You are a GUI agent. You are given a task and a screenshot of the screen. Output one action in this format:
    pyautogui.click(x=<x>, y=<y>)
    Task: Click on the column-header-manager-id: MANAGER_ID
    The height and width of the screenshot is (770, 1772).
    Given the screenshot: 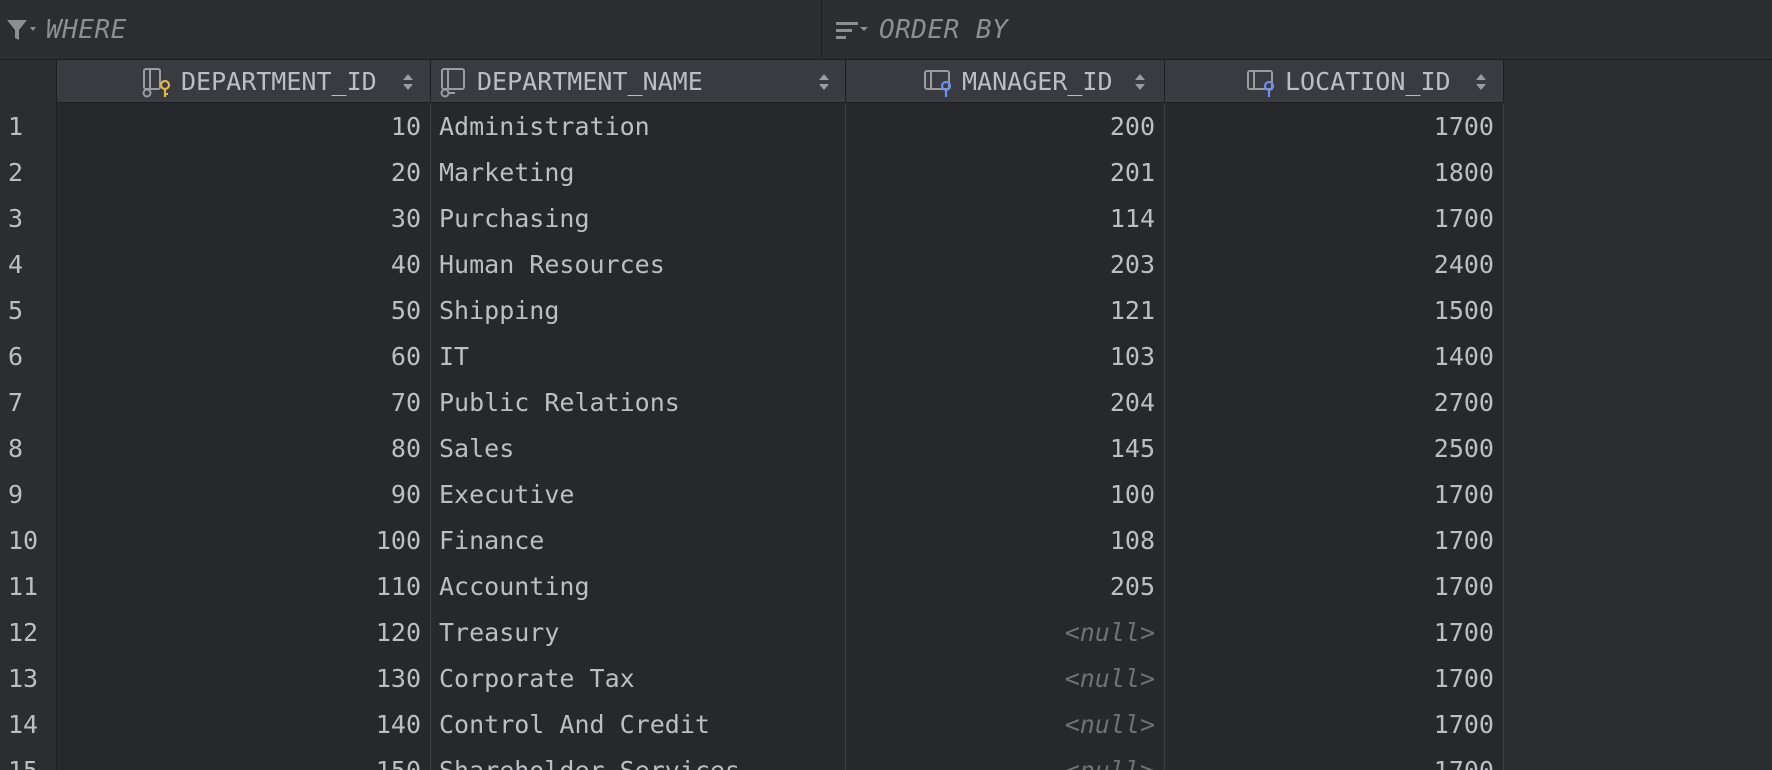 What is the action you would take?
    pyautogui.click(x=1005, y=81)
    